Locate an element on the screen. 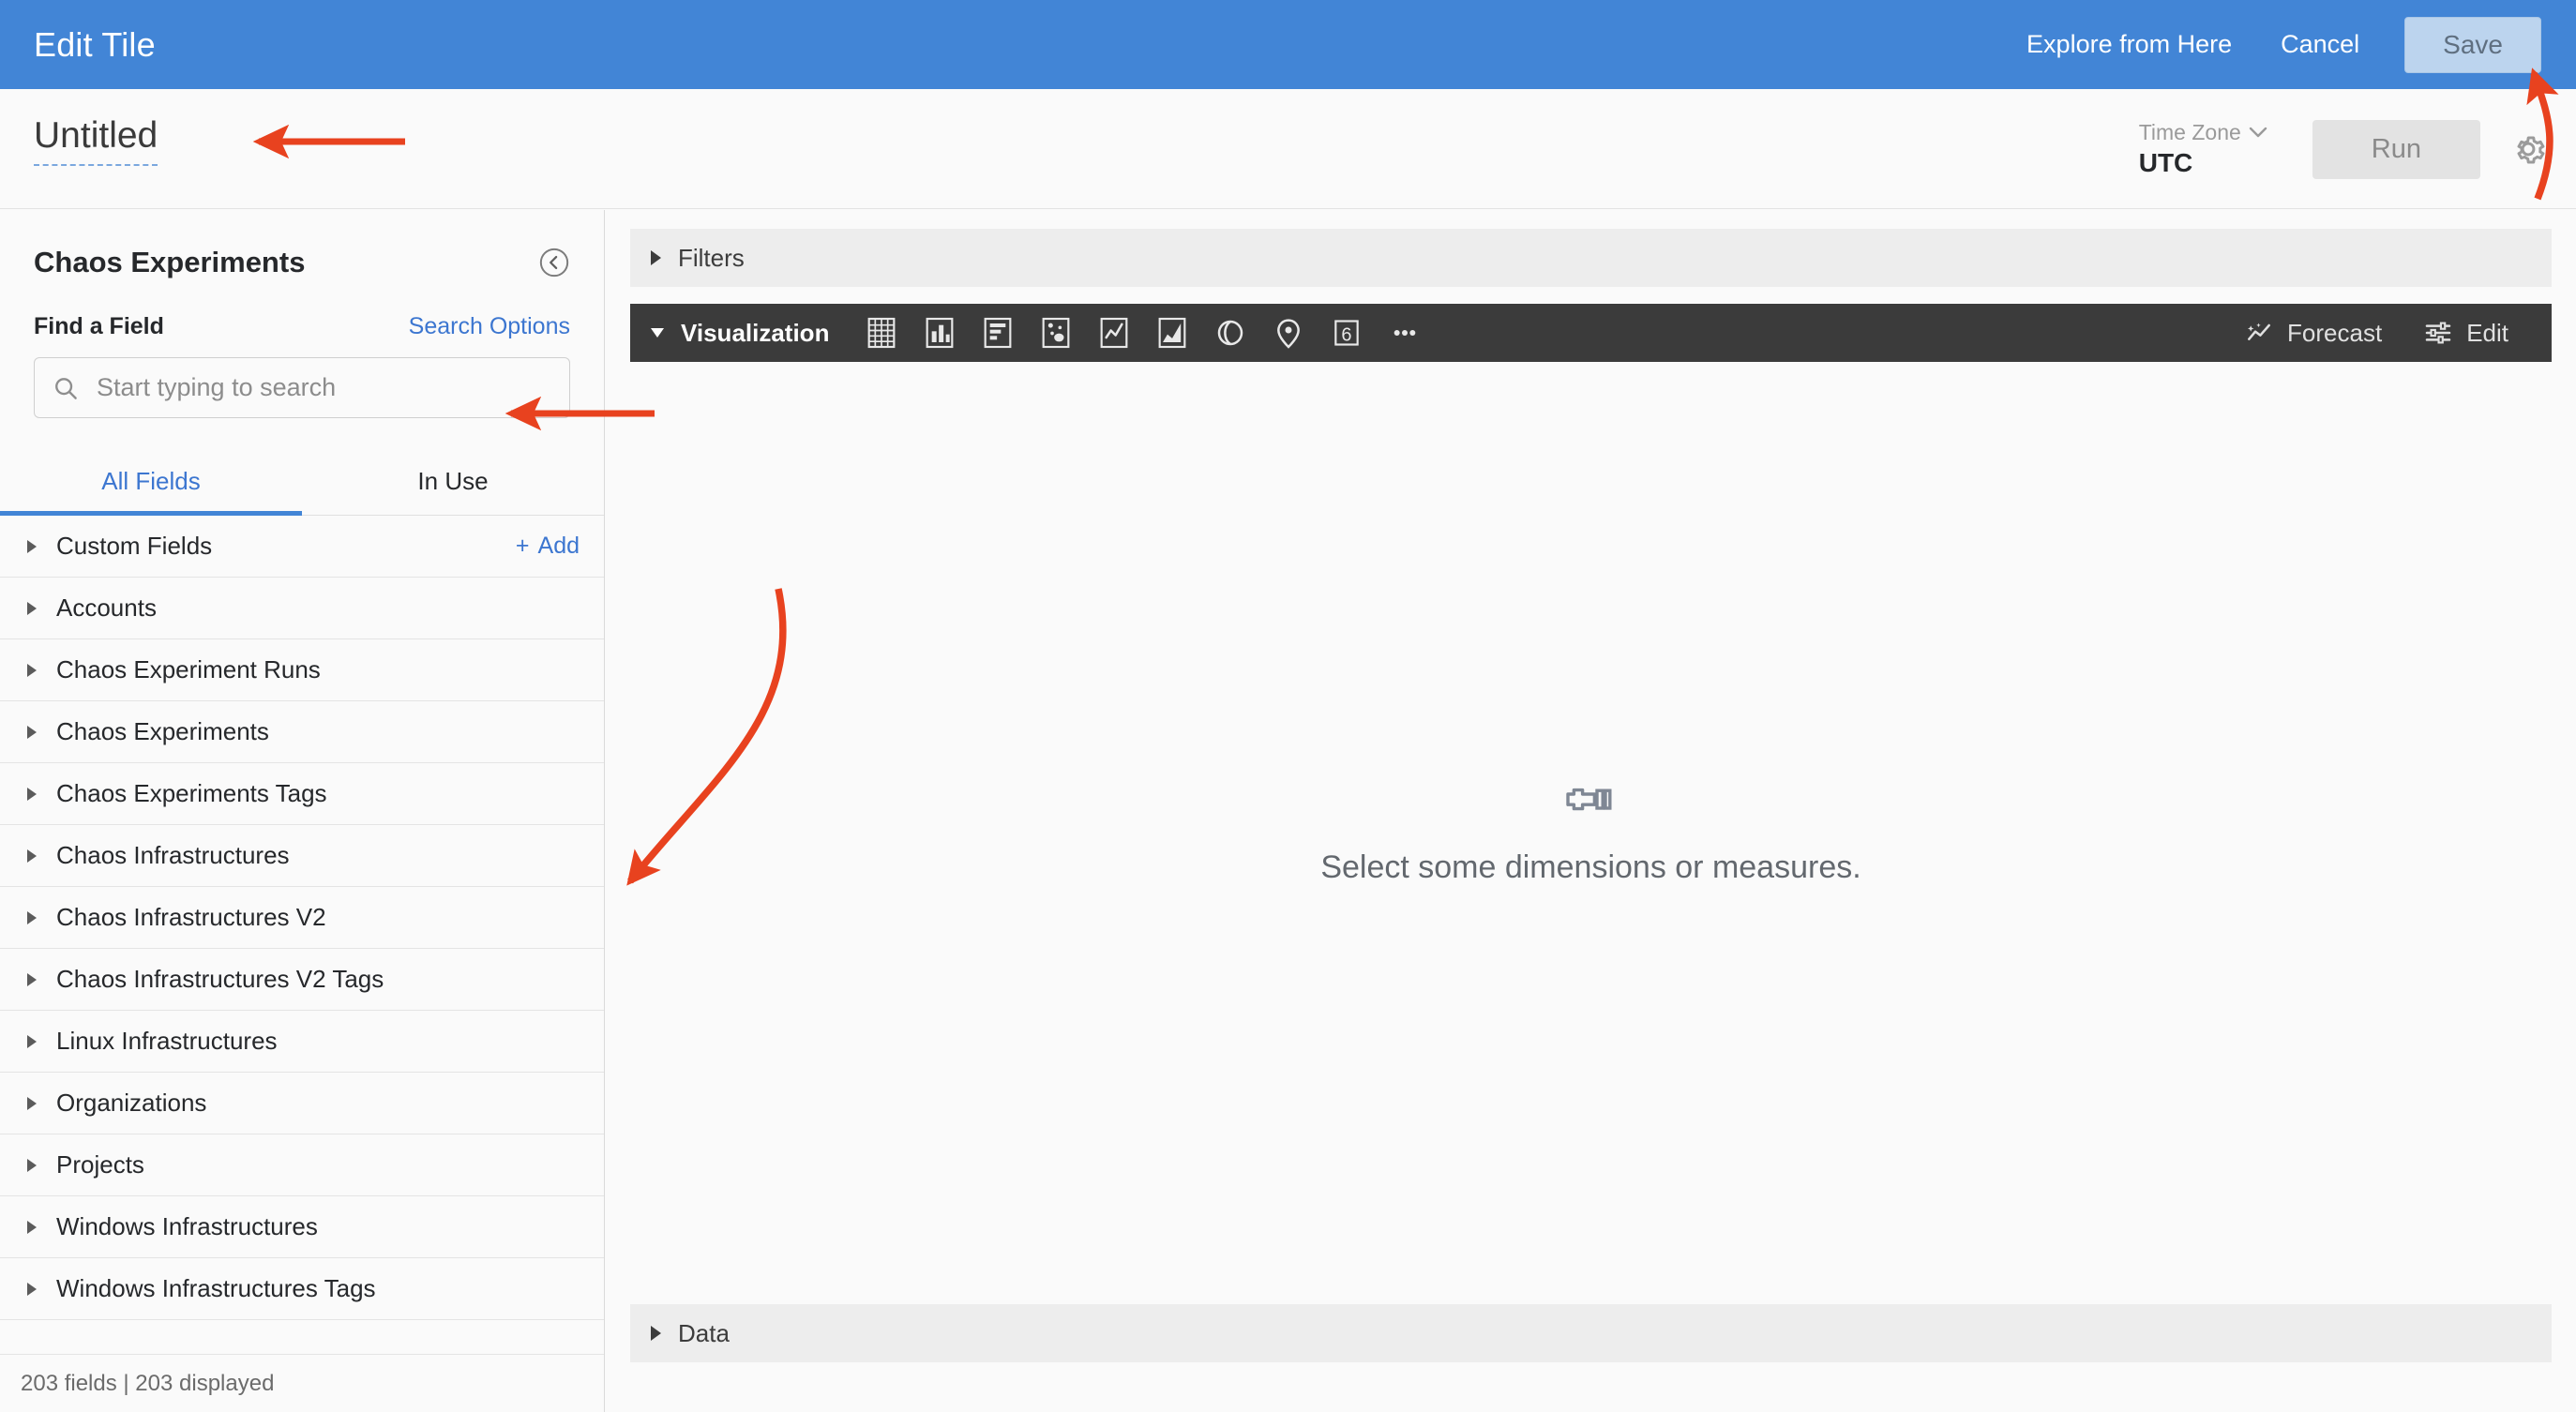 Image resolution: width=2576 pixels, height=1412 pixels. area-chart-icon-svg is located at coordinates (1172, 333).